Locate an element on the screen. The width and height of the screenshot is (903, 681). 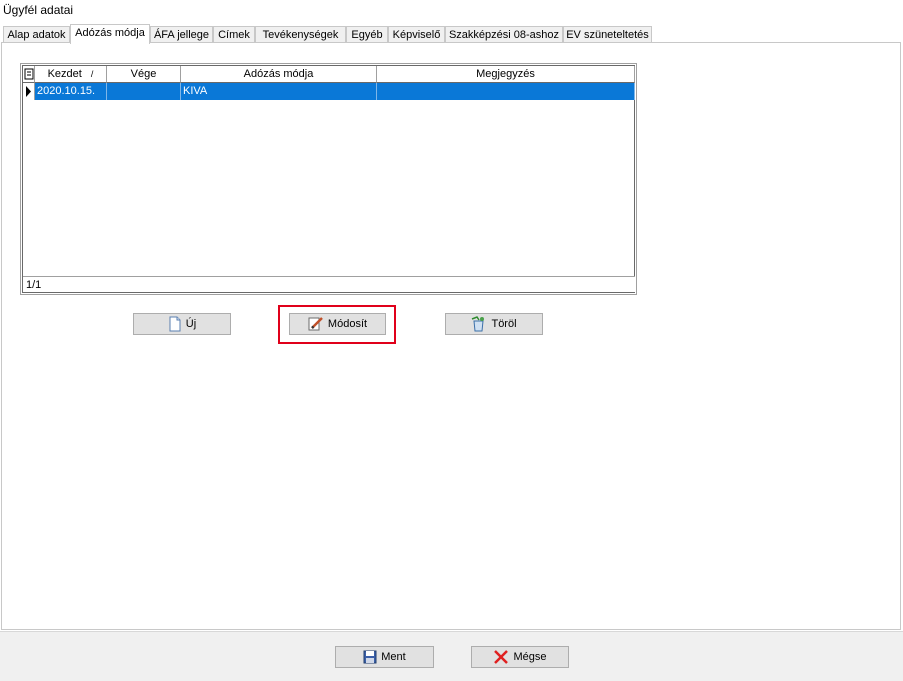
tab-kepviselo: Képviselő is located at coordinates (416, 34).